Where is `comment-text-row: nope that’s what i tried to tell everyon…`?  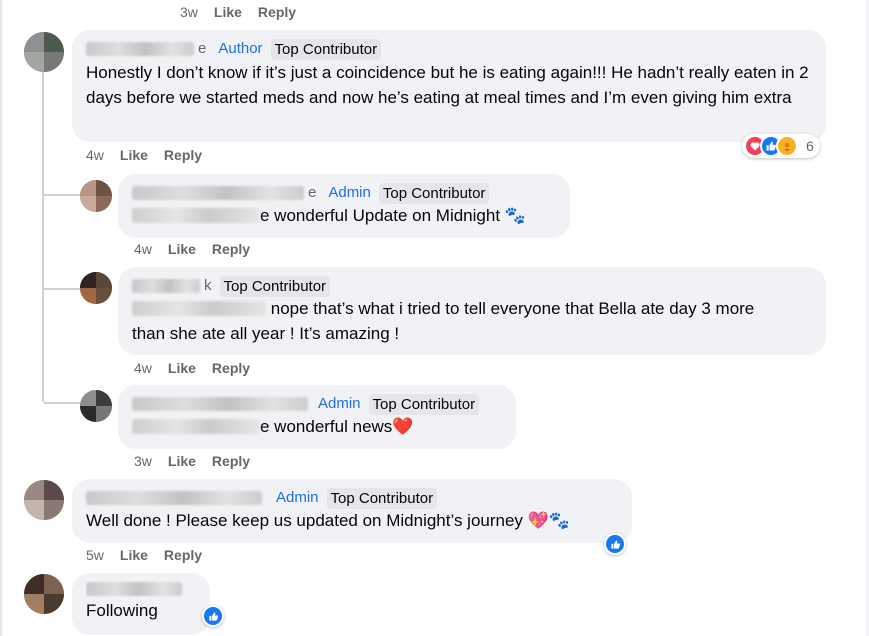 comment-text-row: nope that’s what i tried to tell everyon… is located at coordinates (473, 309).